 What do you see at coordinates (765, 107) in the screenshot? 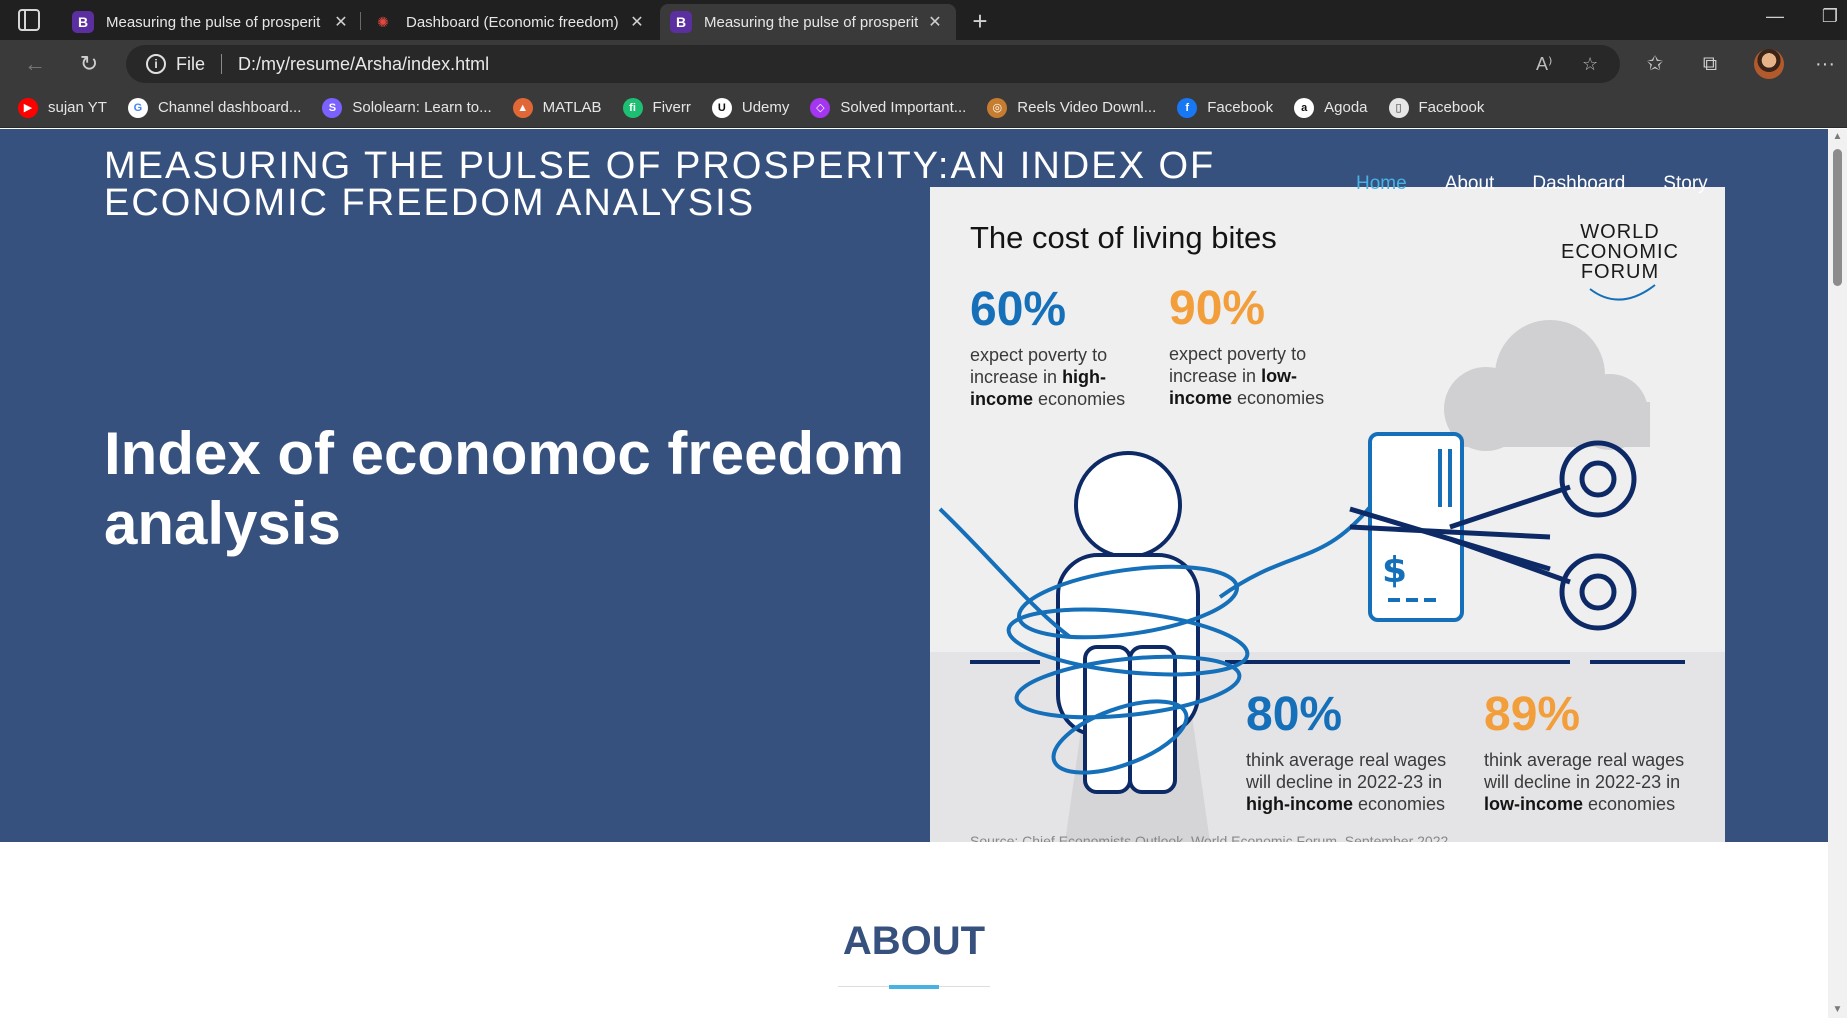
I see `bookmark-label: Udemy` at bounding box center [765, 107].